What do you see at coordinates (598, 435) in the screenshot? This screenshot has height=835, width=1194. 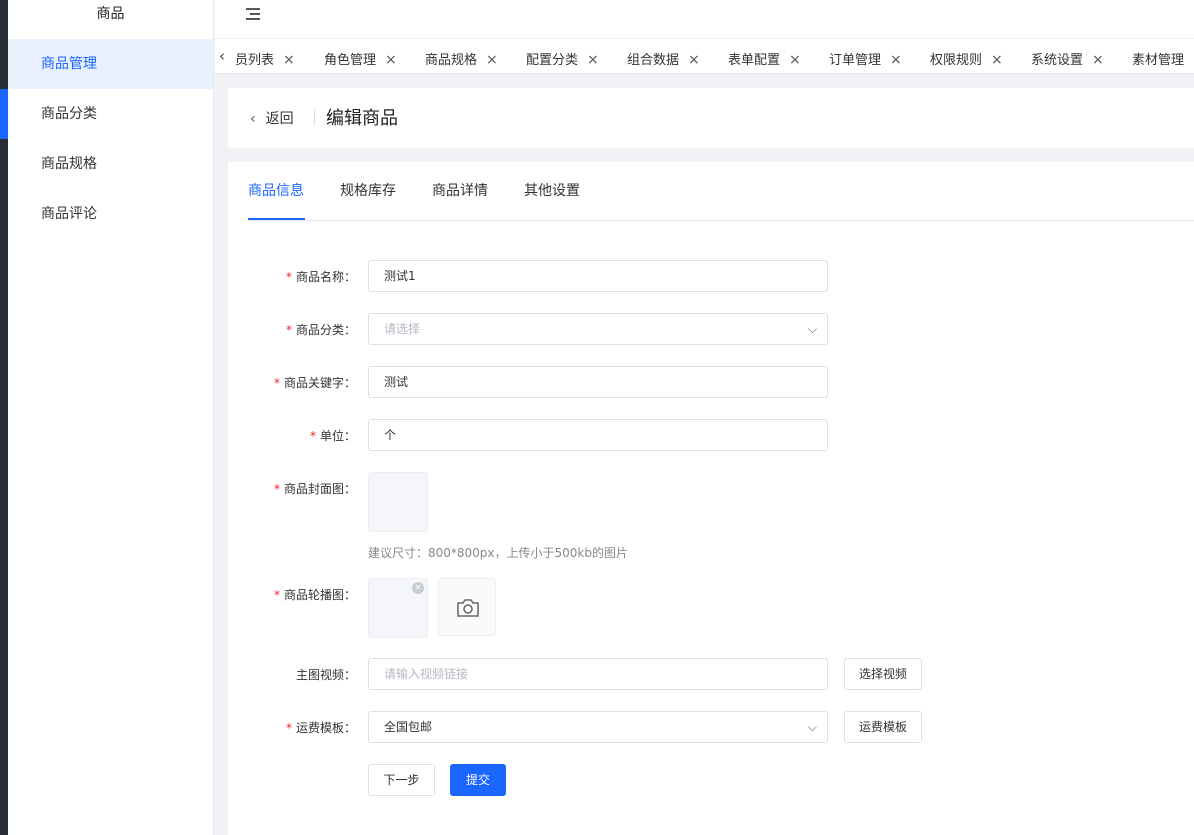 I see `unit-input: 个` at bounding box center [598, 435].